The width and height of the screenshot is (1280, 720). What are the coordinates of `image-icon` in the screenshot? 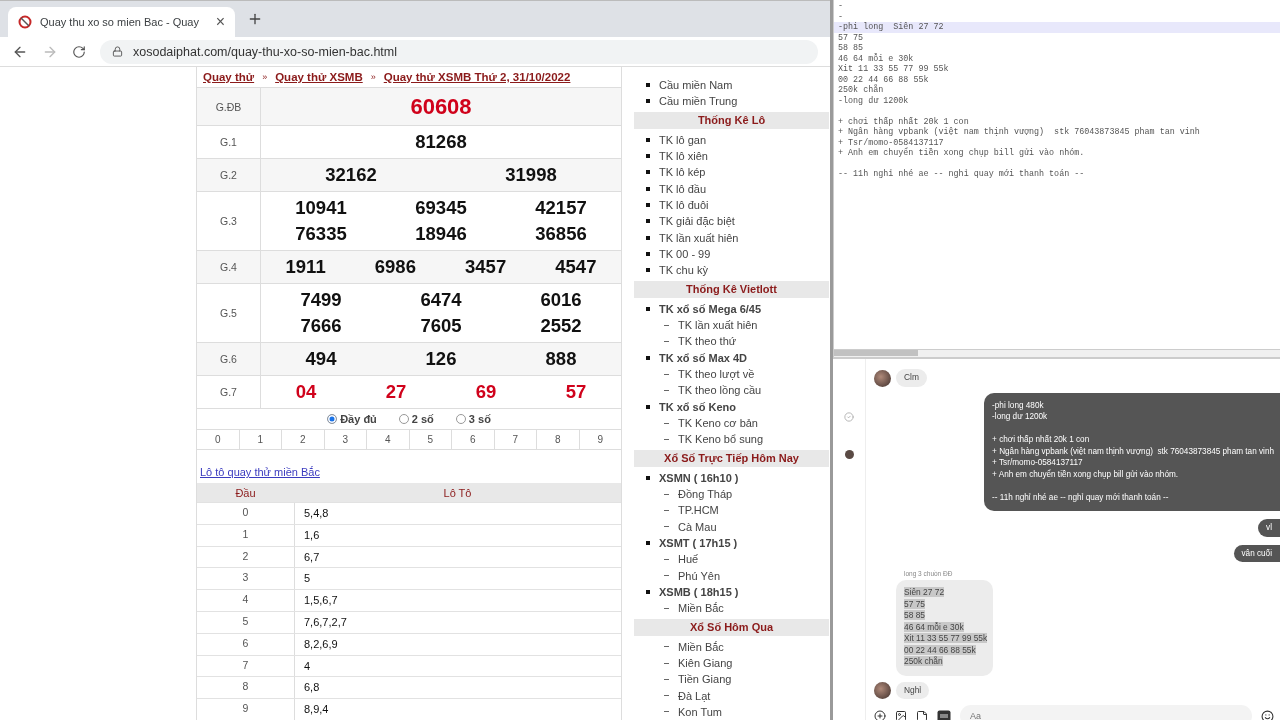 It's located at (901, 715).